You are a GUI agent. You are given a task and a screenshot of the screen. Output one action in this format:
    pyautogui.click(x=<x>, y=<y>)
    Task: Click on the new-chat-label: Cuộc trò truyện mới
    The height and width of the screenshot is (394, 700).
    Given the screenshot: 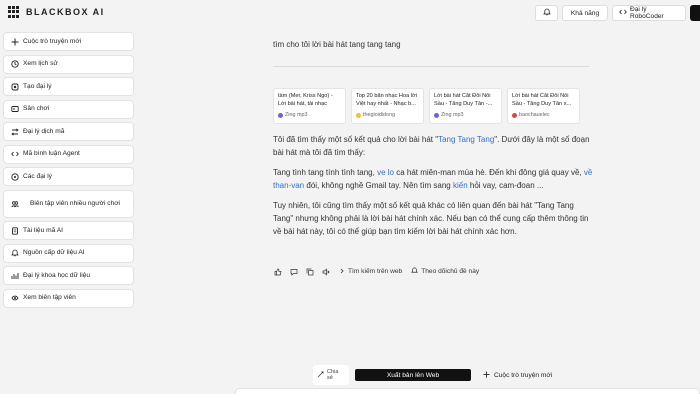 What is the action you would take?
    pyautogui.click(x=523, y=375)
    